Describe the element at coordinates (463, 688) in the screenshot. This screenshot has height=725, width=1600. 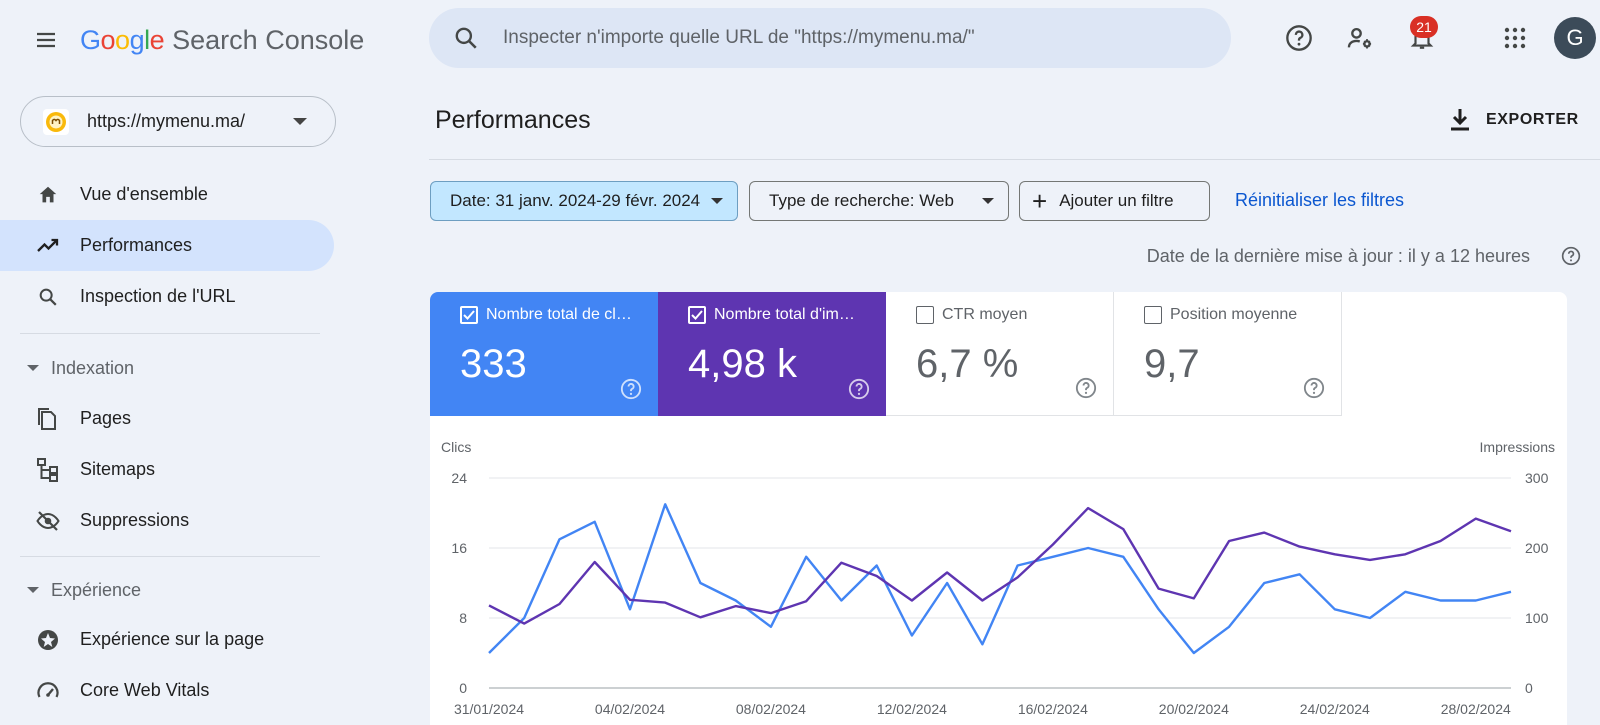
I see `y-left-tick-label: 0` at that location.